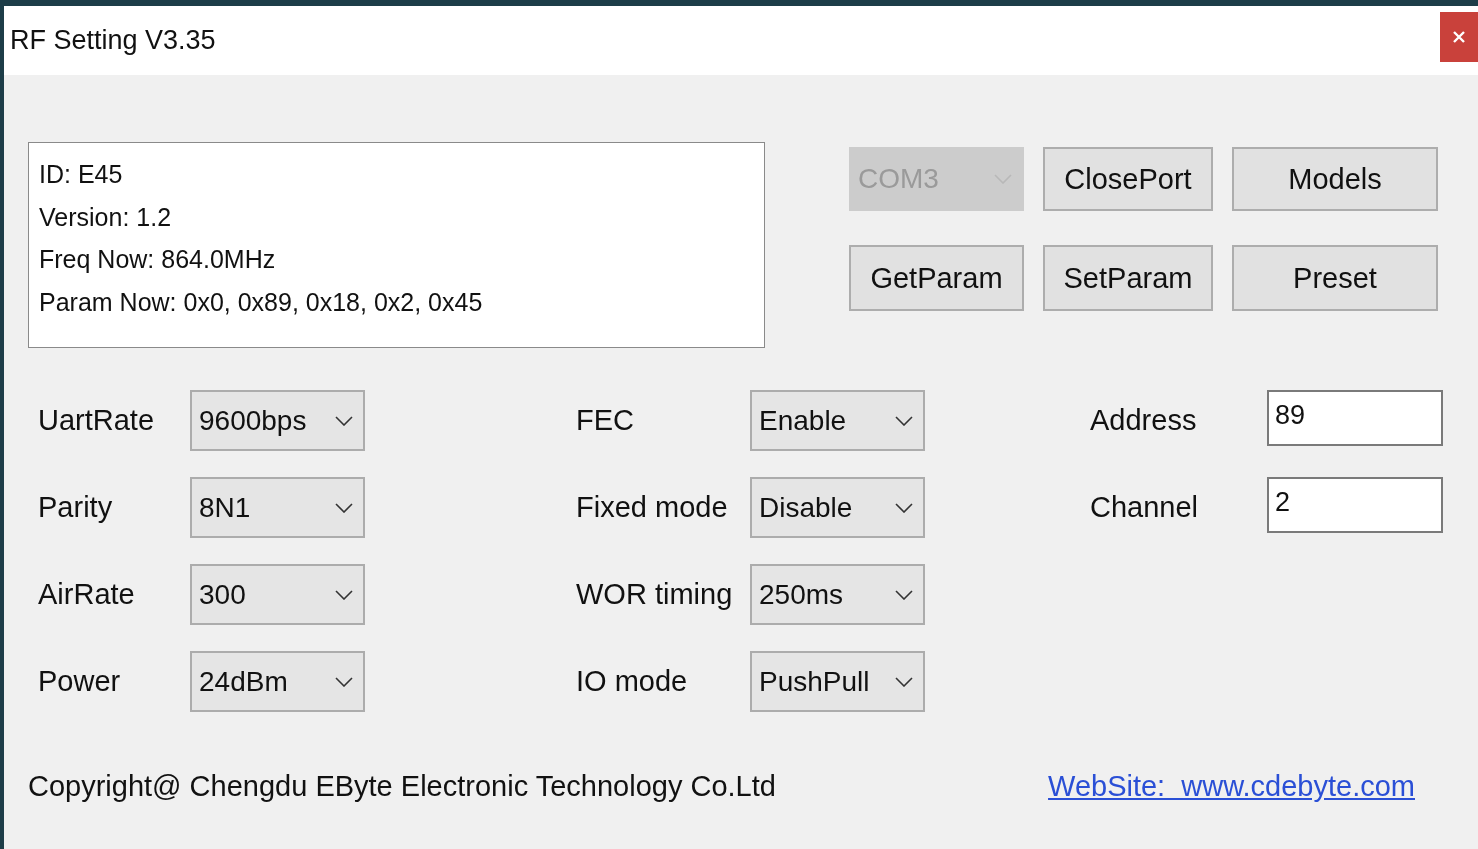  Describe the element at coordinates (106, 217) in the screenshot. I see `info-line: Version: 1.2` at that location.